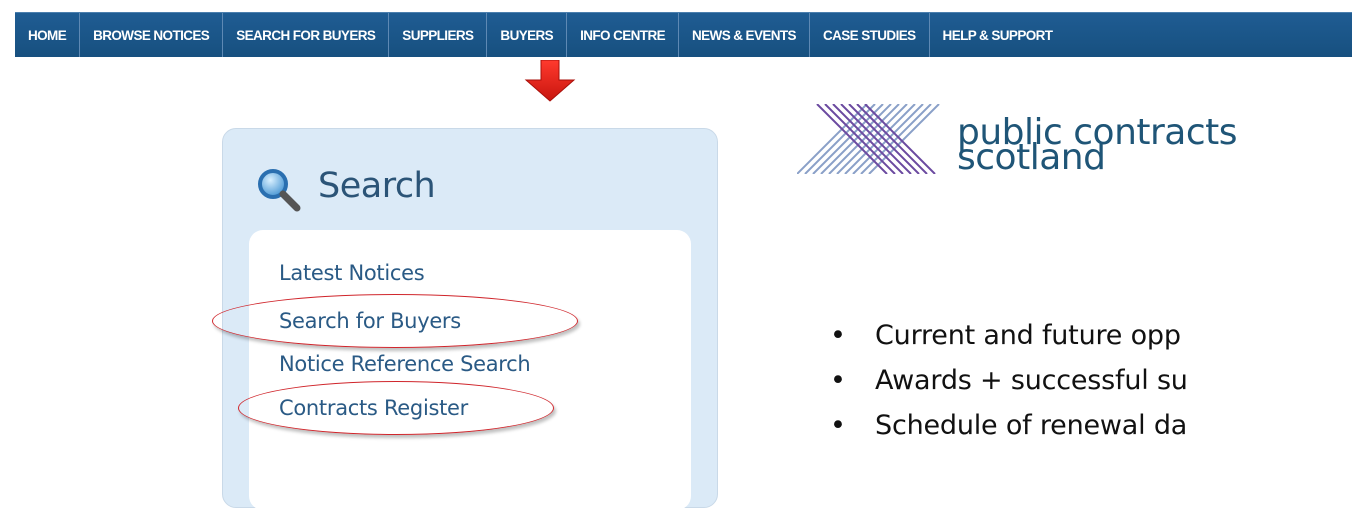 This screenshot has width=1352, height=510. I want to click on nav-suppliers: SUPPLIERS, so click(438, 35).